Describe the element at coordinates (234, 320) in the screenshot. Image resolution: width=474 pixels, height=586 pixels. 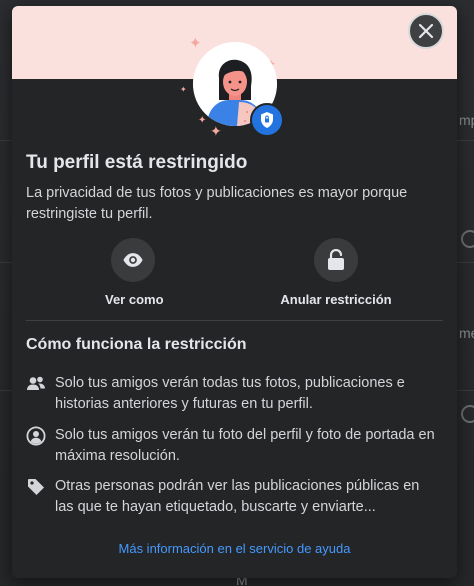
I see `section-divider` at that location.